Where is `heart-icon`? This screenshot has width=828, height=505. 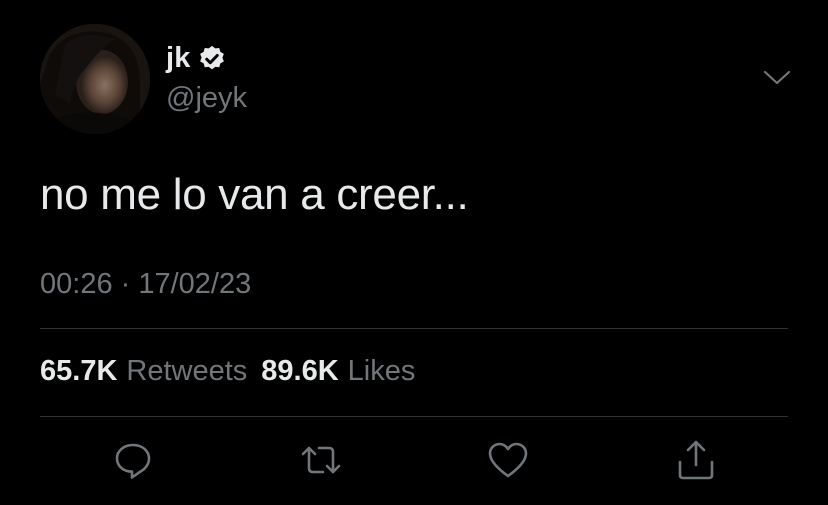 heart-icon is located at coordinates (508, 460).